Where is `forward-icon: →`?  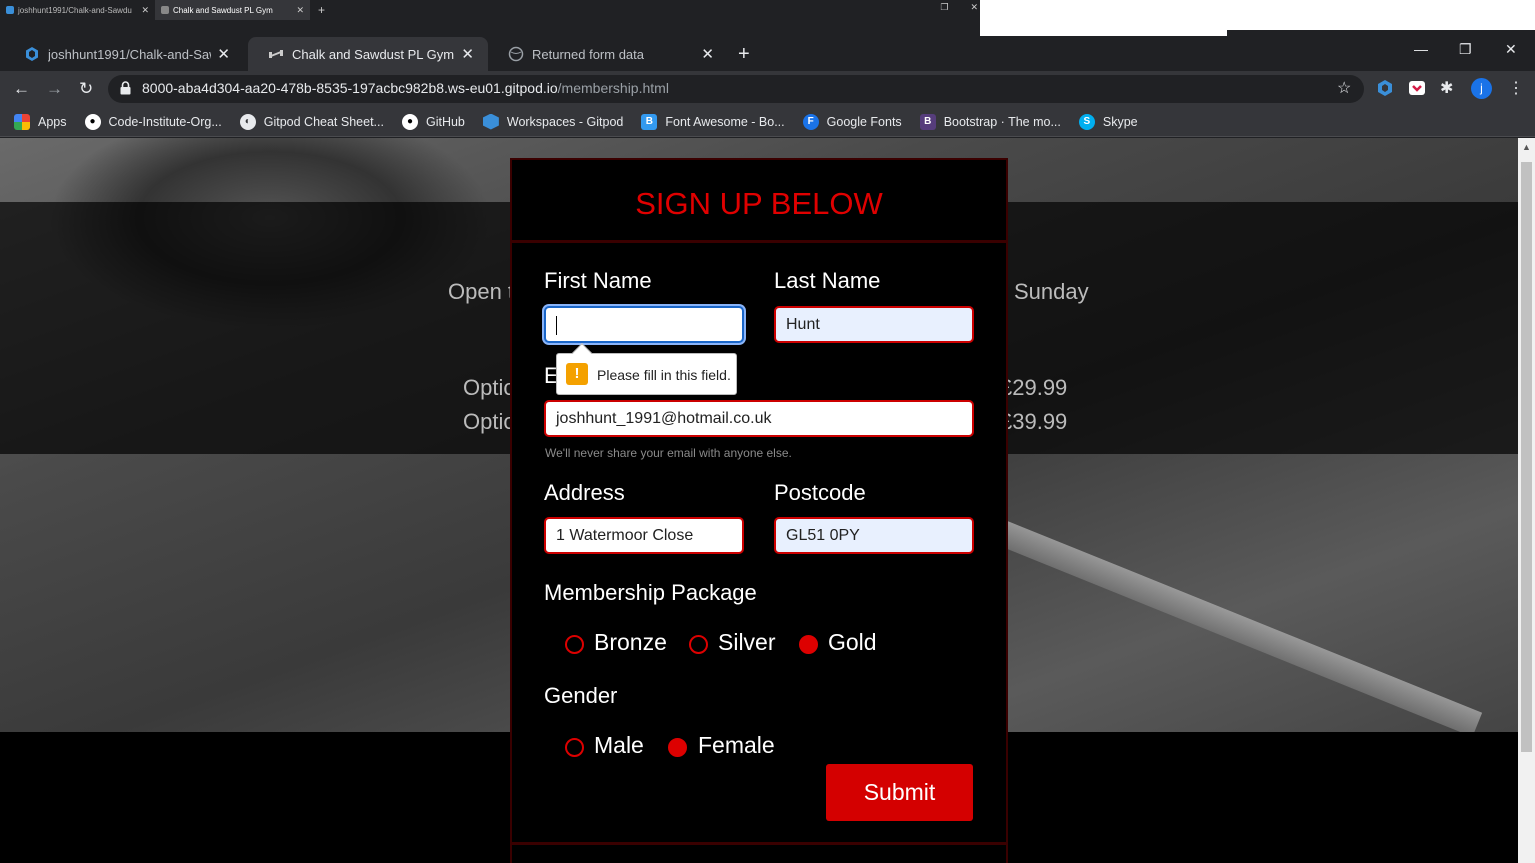
forward-icon: → is located at coordinates (54, 89).